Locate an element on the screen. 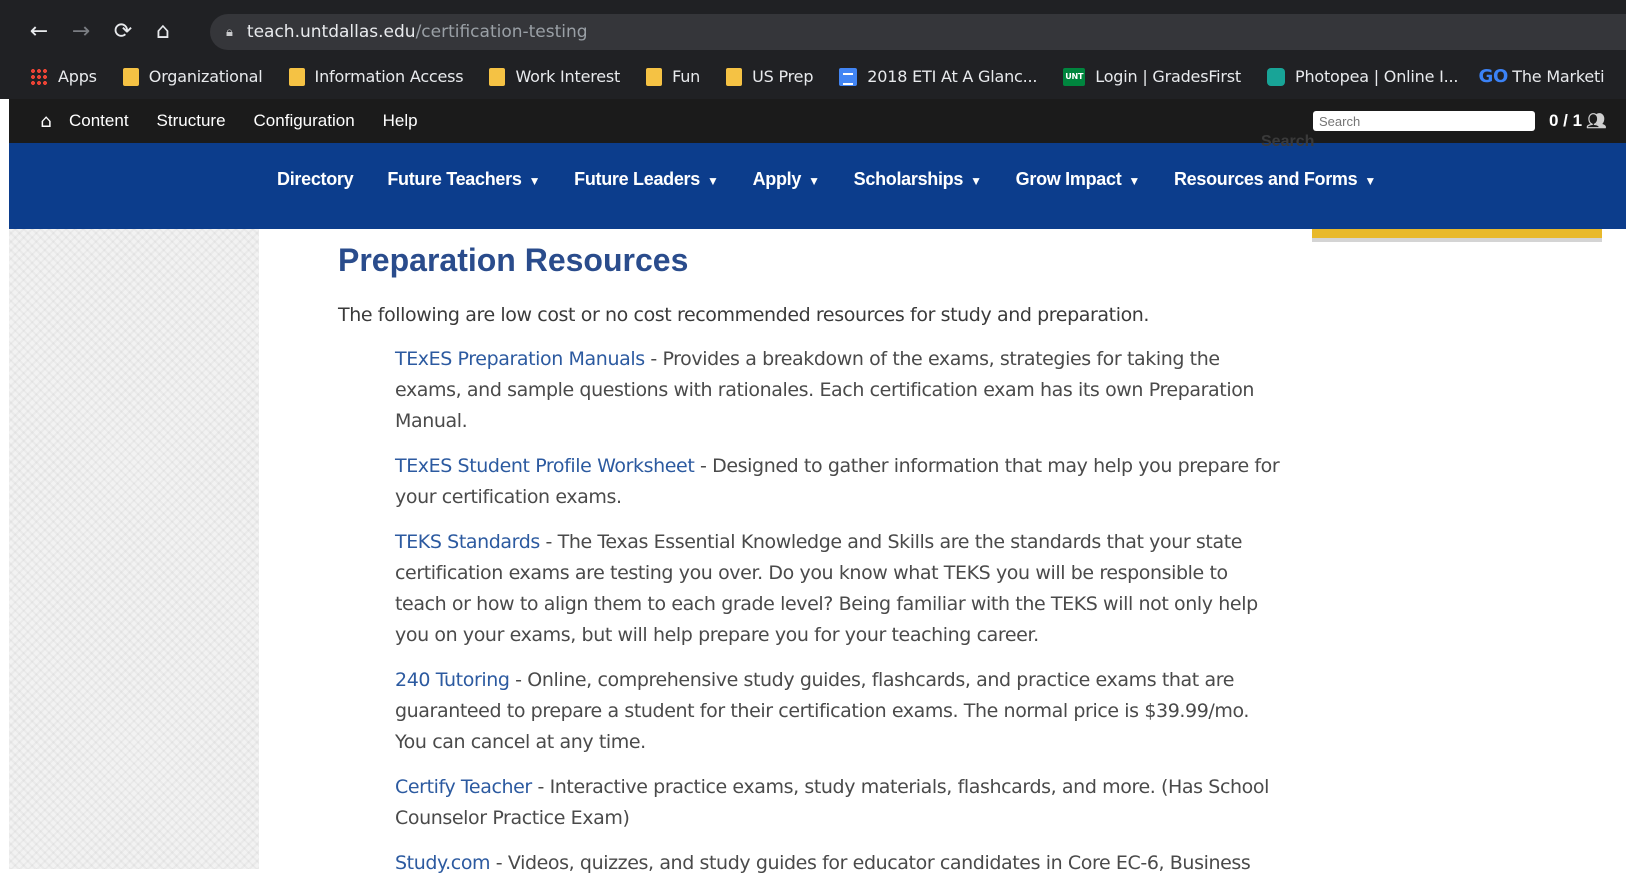  unt-icon: UNT is located at coordinates (1074, 76).